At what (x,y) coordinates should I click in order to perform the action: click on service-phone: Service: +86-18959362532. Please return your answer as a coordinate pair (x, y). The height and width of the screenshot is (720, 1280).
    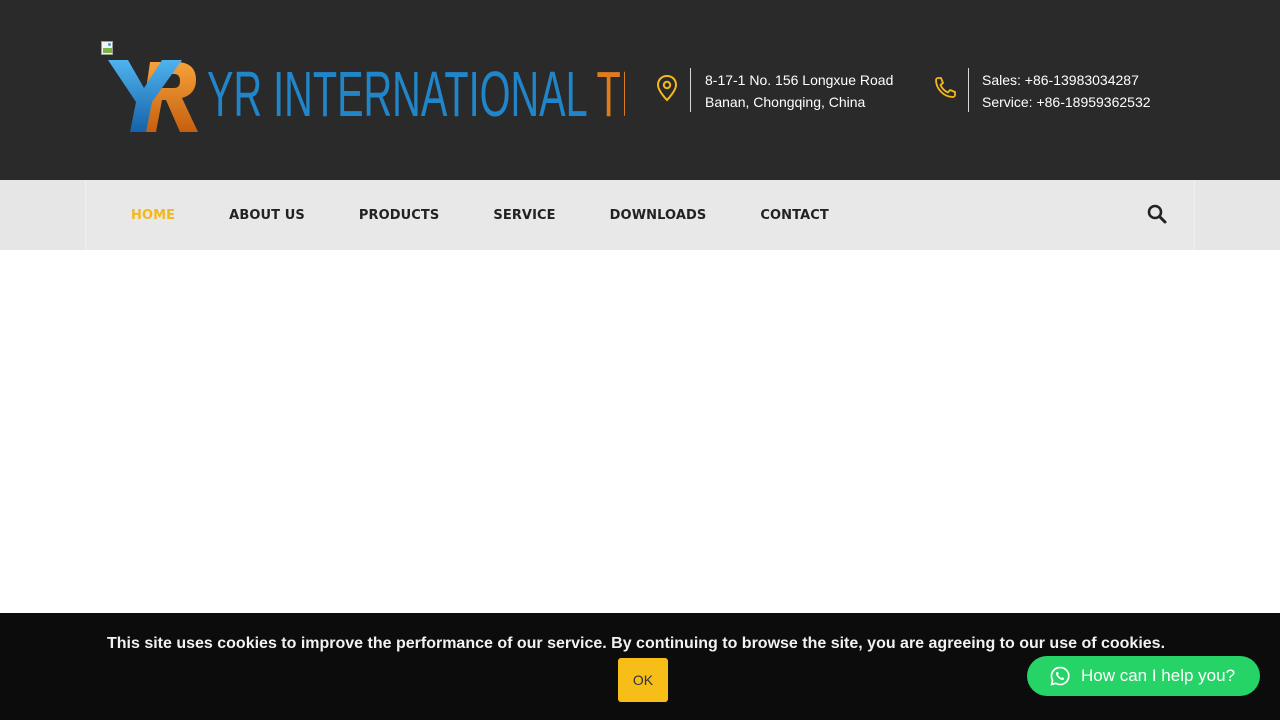
    Looking at the image, I should click on (1066, 102).